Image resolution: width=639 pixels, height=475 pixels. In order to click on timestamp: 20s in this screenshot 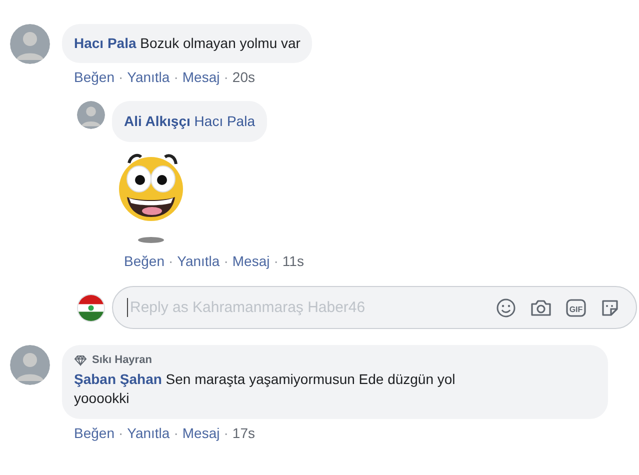, I will do `click(243, 77)`.